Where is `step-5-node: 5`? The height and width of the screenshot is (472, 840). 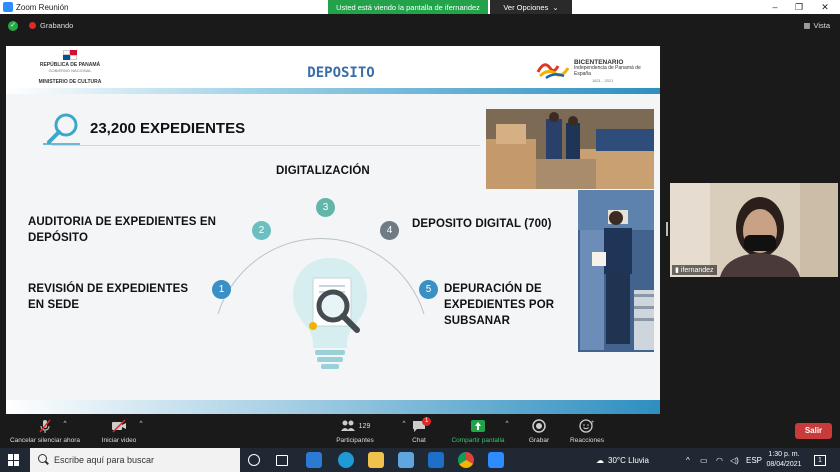
step-5-node: 5 is located at coordinates (428, 289).